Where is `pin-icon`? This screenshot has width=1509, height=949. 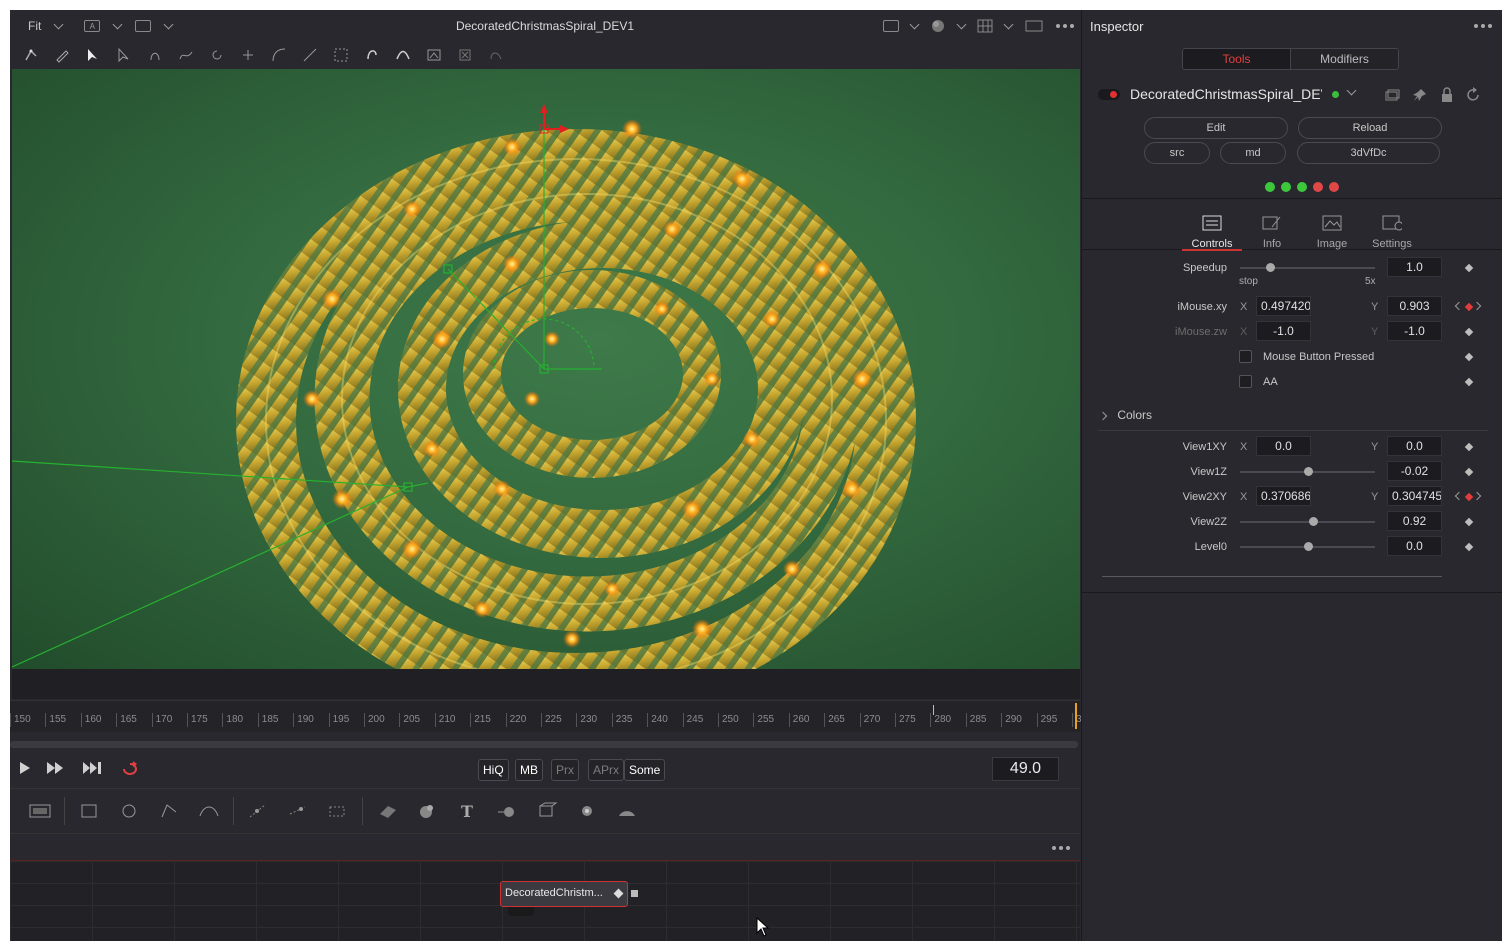
pin-icon is located at coordinates (1420, 95).